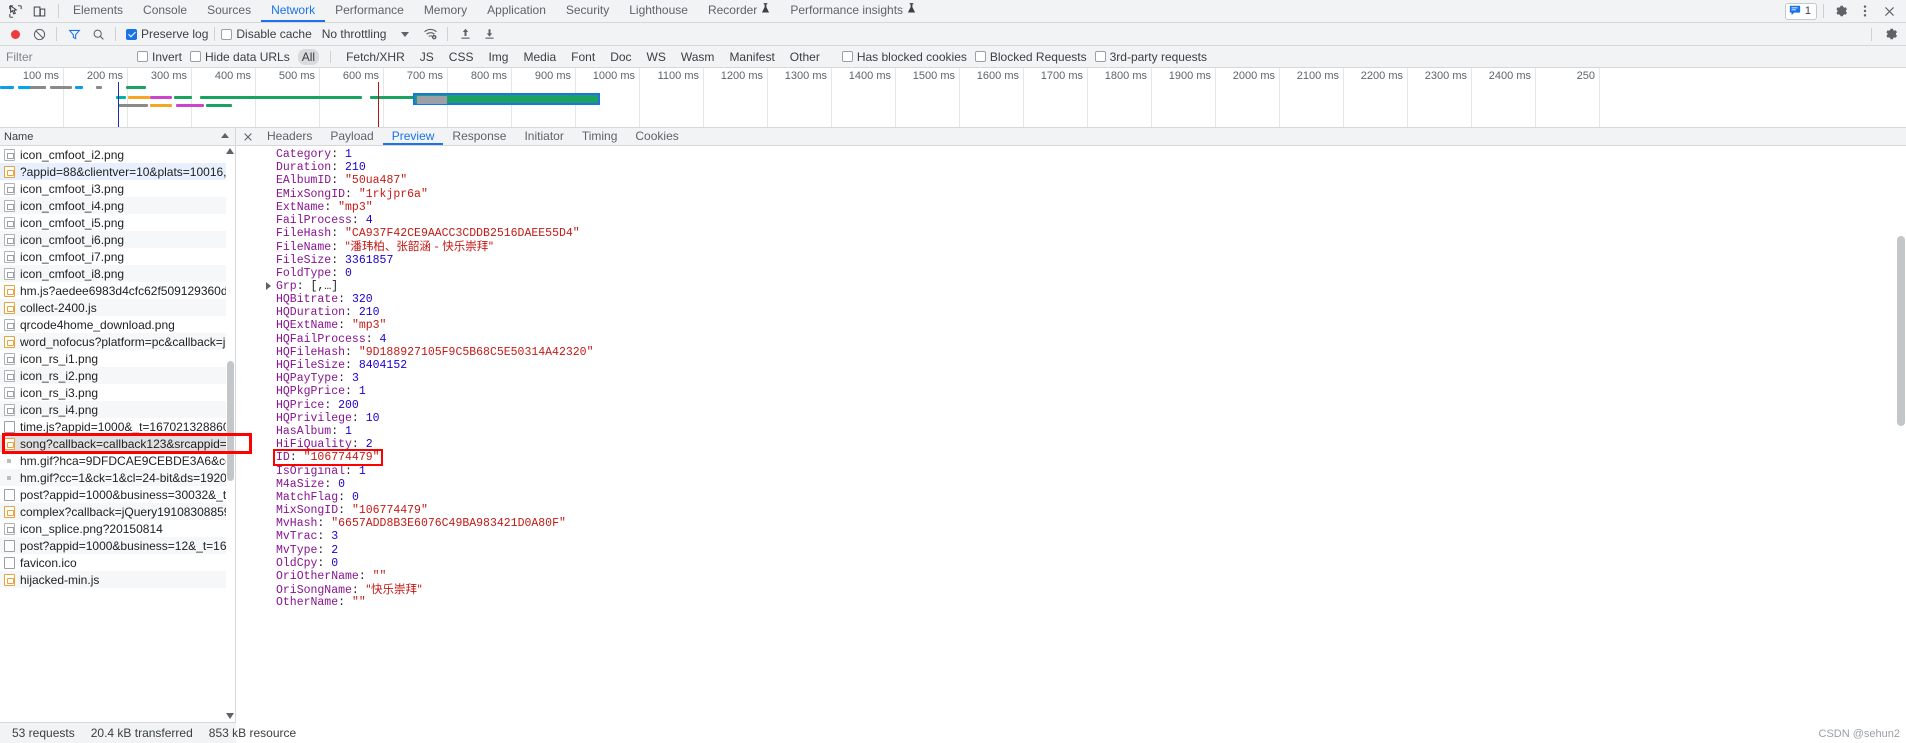 Image resolution: width=1906 pixels, height=743 pixels. What do you see at coordinates (1071, 563) in the screenshot?
I see `json-property-row: OldCpy: 0` at bounding box center [1071, 563].